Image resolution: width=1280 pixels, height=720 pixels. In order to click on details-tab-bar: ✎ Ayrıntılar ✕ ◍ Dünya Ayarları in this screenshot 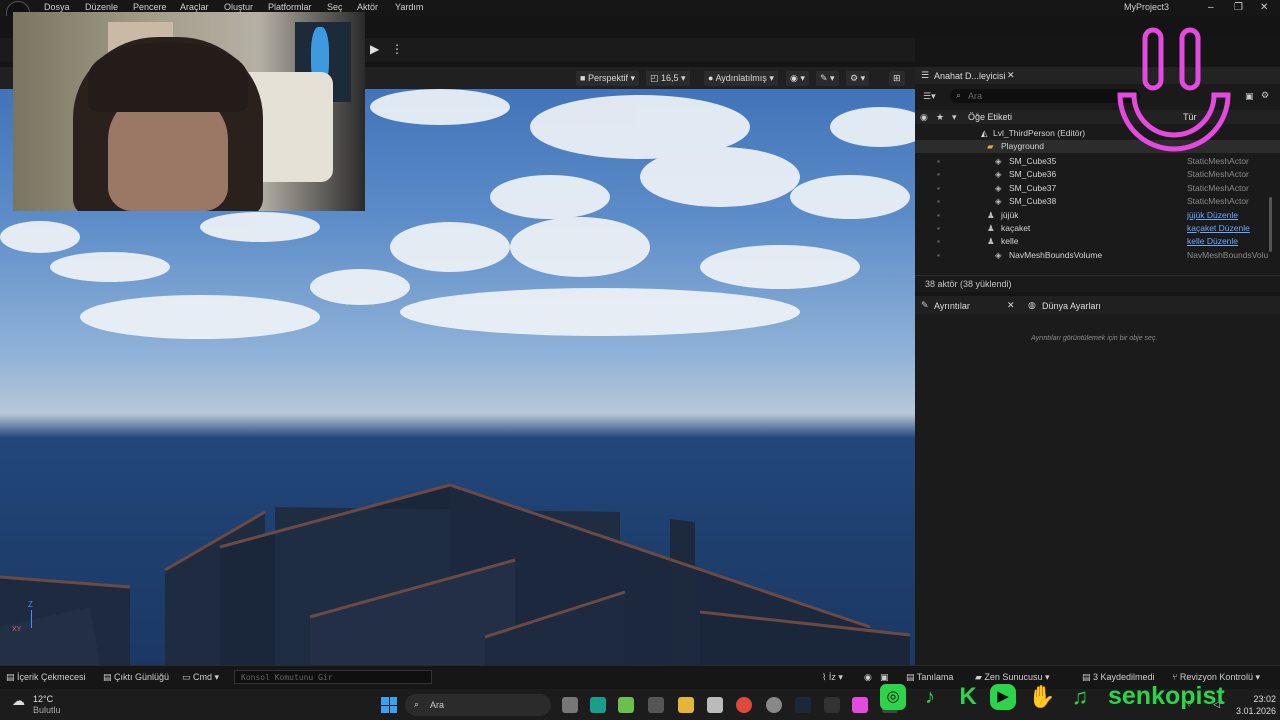, I will do `click(1097, 305)`.